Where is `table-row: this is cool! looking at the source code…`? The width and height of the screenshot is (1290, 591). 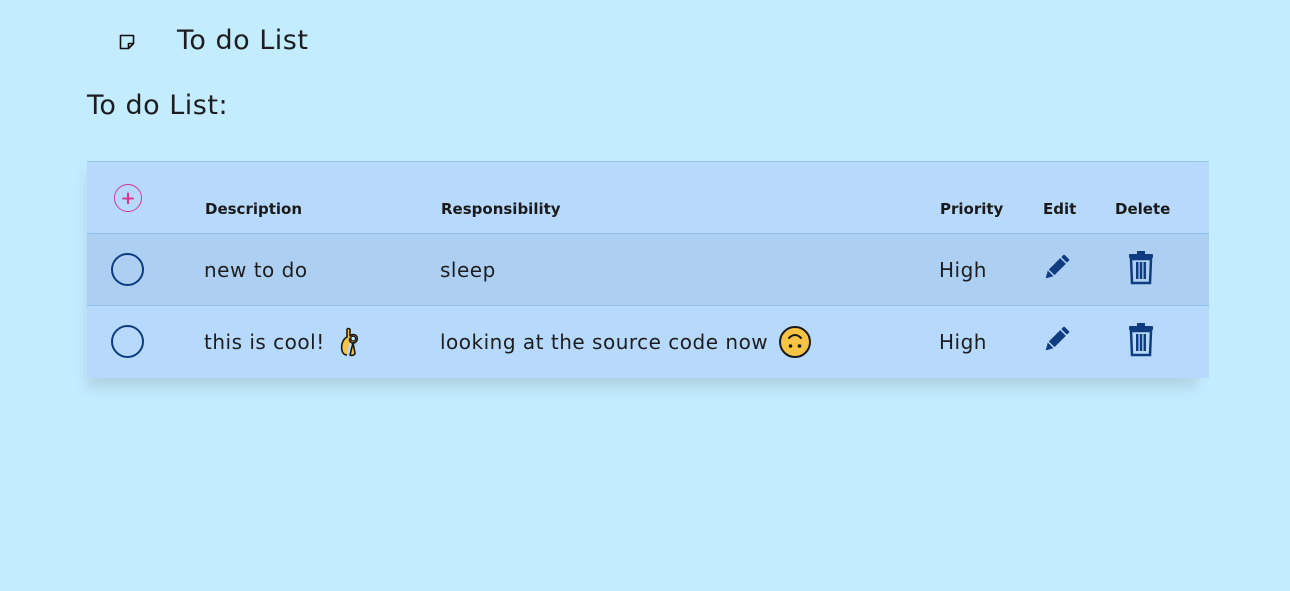 table-row: this is cool! looking at the source code… is located at coordinates (648, 341).